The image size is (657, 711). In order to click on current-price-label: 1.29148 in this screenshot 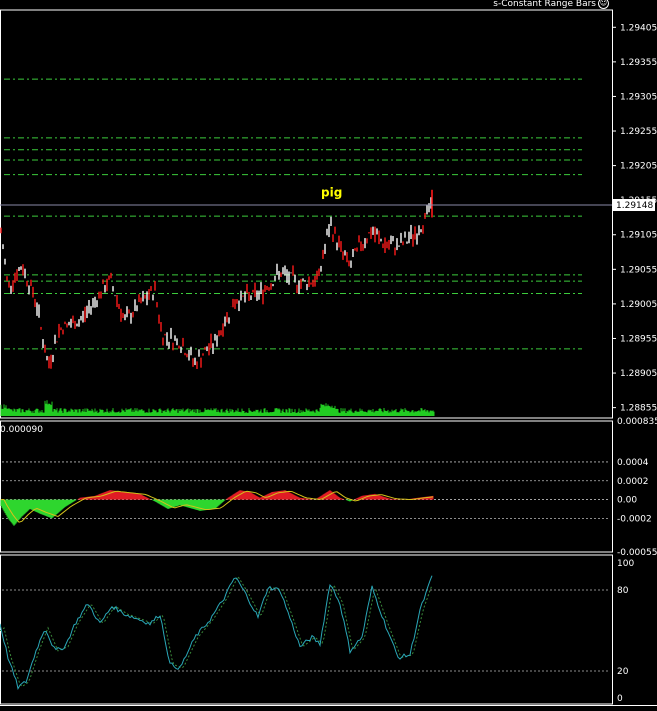, I will do `click(634, 206)`.